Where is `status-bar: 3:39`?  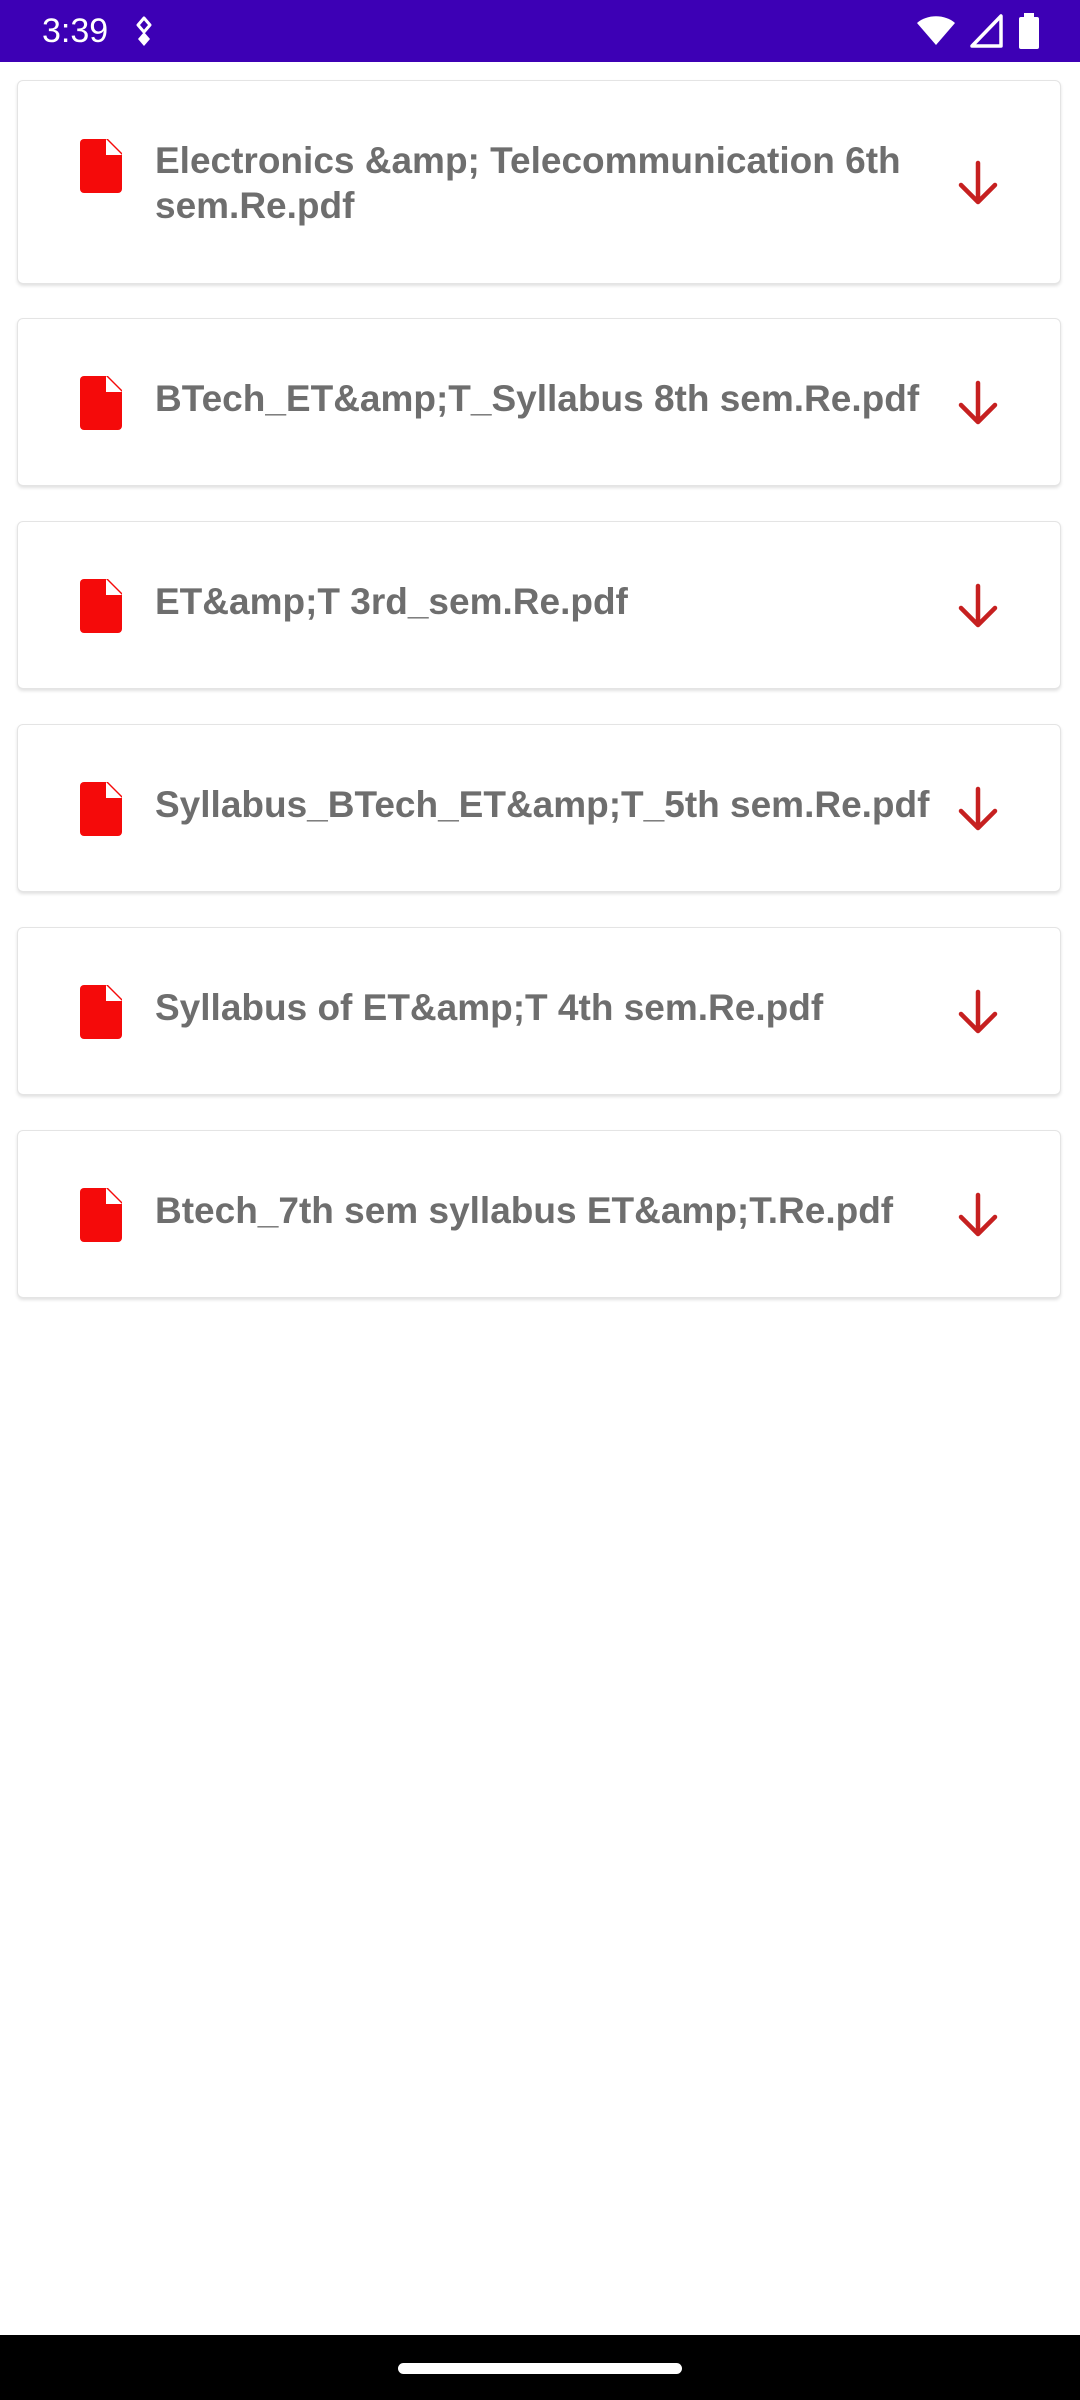
status-bar: 3:39 is located at coordinates (540, 31).